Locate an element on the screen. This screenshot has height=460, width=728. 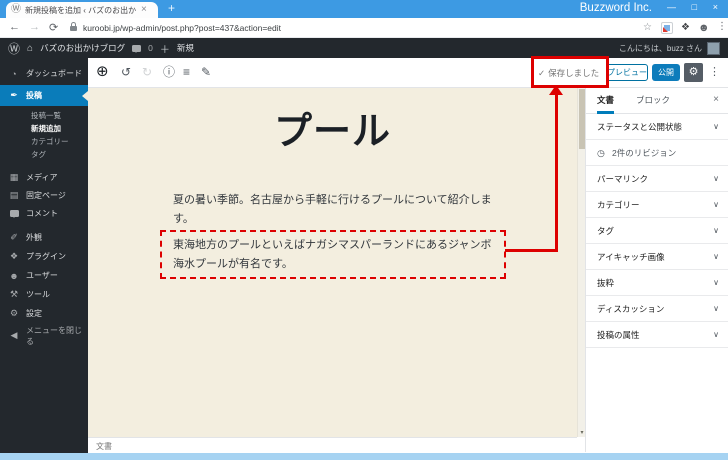
sidebar-subitem-tags: タグ is located at coordinates (44, 154).